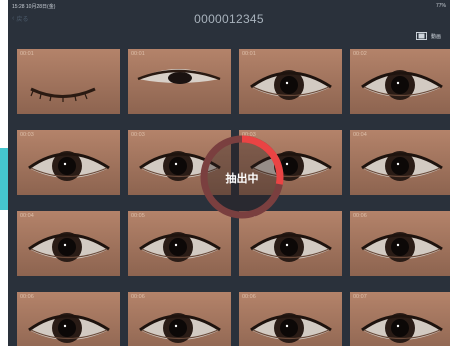 The height and width of the screenshot is (346, 450). I want to click on frame-thumbnail: 00:02, so click(400, 81).